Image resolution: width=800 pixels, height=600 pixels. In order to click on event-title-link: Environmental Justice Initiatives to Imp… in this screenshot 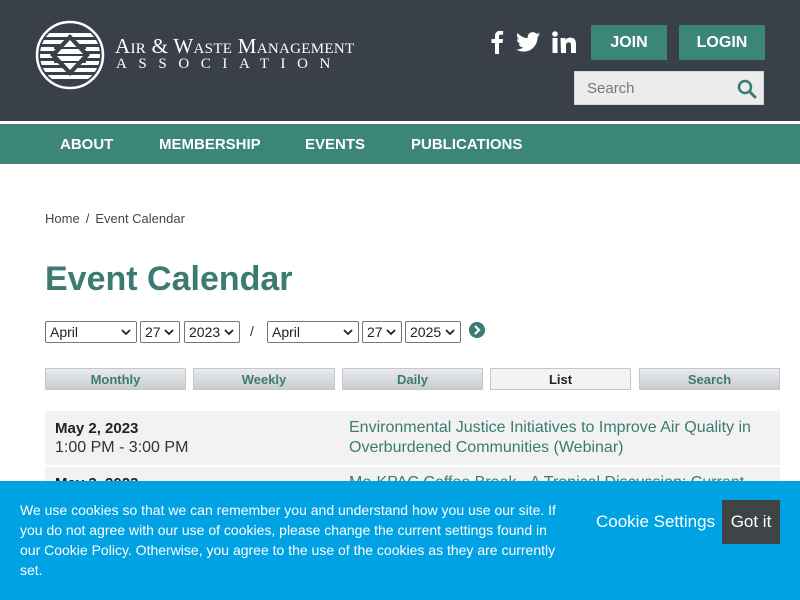, I will do `click(559, 438)`.